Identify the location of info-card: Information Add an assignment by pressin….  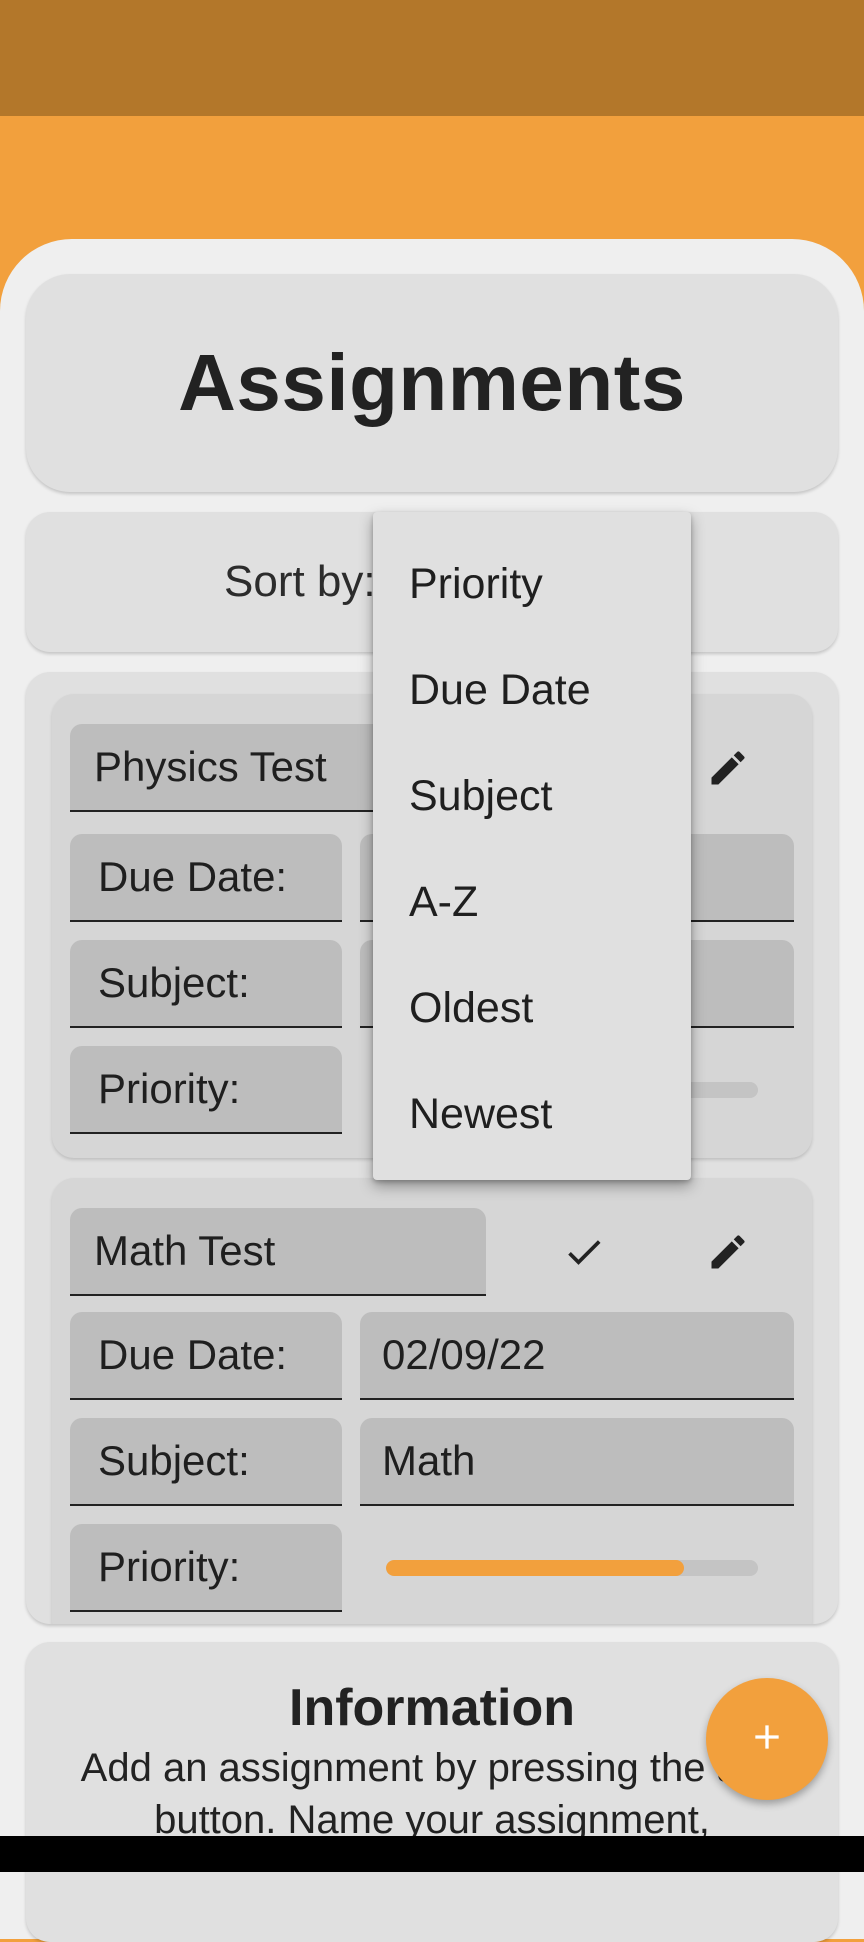
(432, 1792).